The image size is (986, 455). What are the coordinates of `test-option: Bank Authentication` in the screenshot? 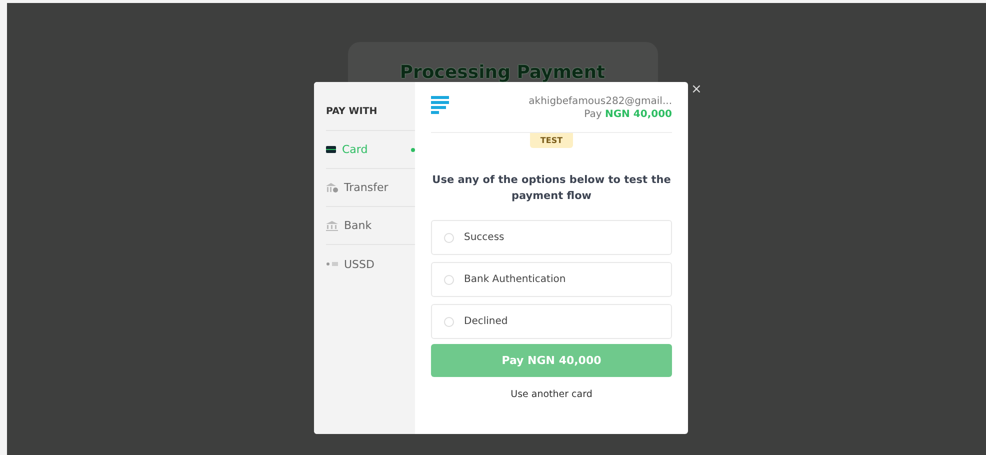 It's located at (551, 279).